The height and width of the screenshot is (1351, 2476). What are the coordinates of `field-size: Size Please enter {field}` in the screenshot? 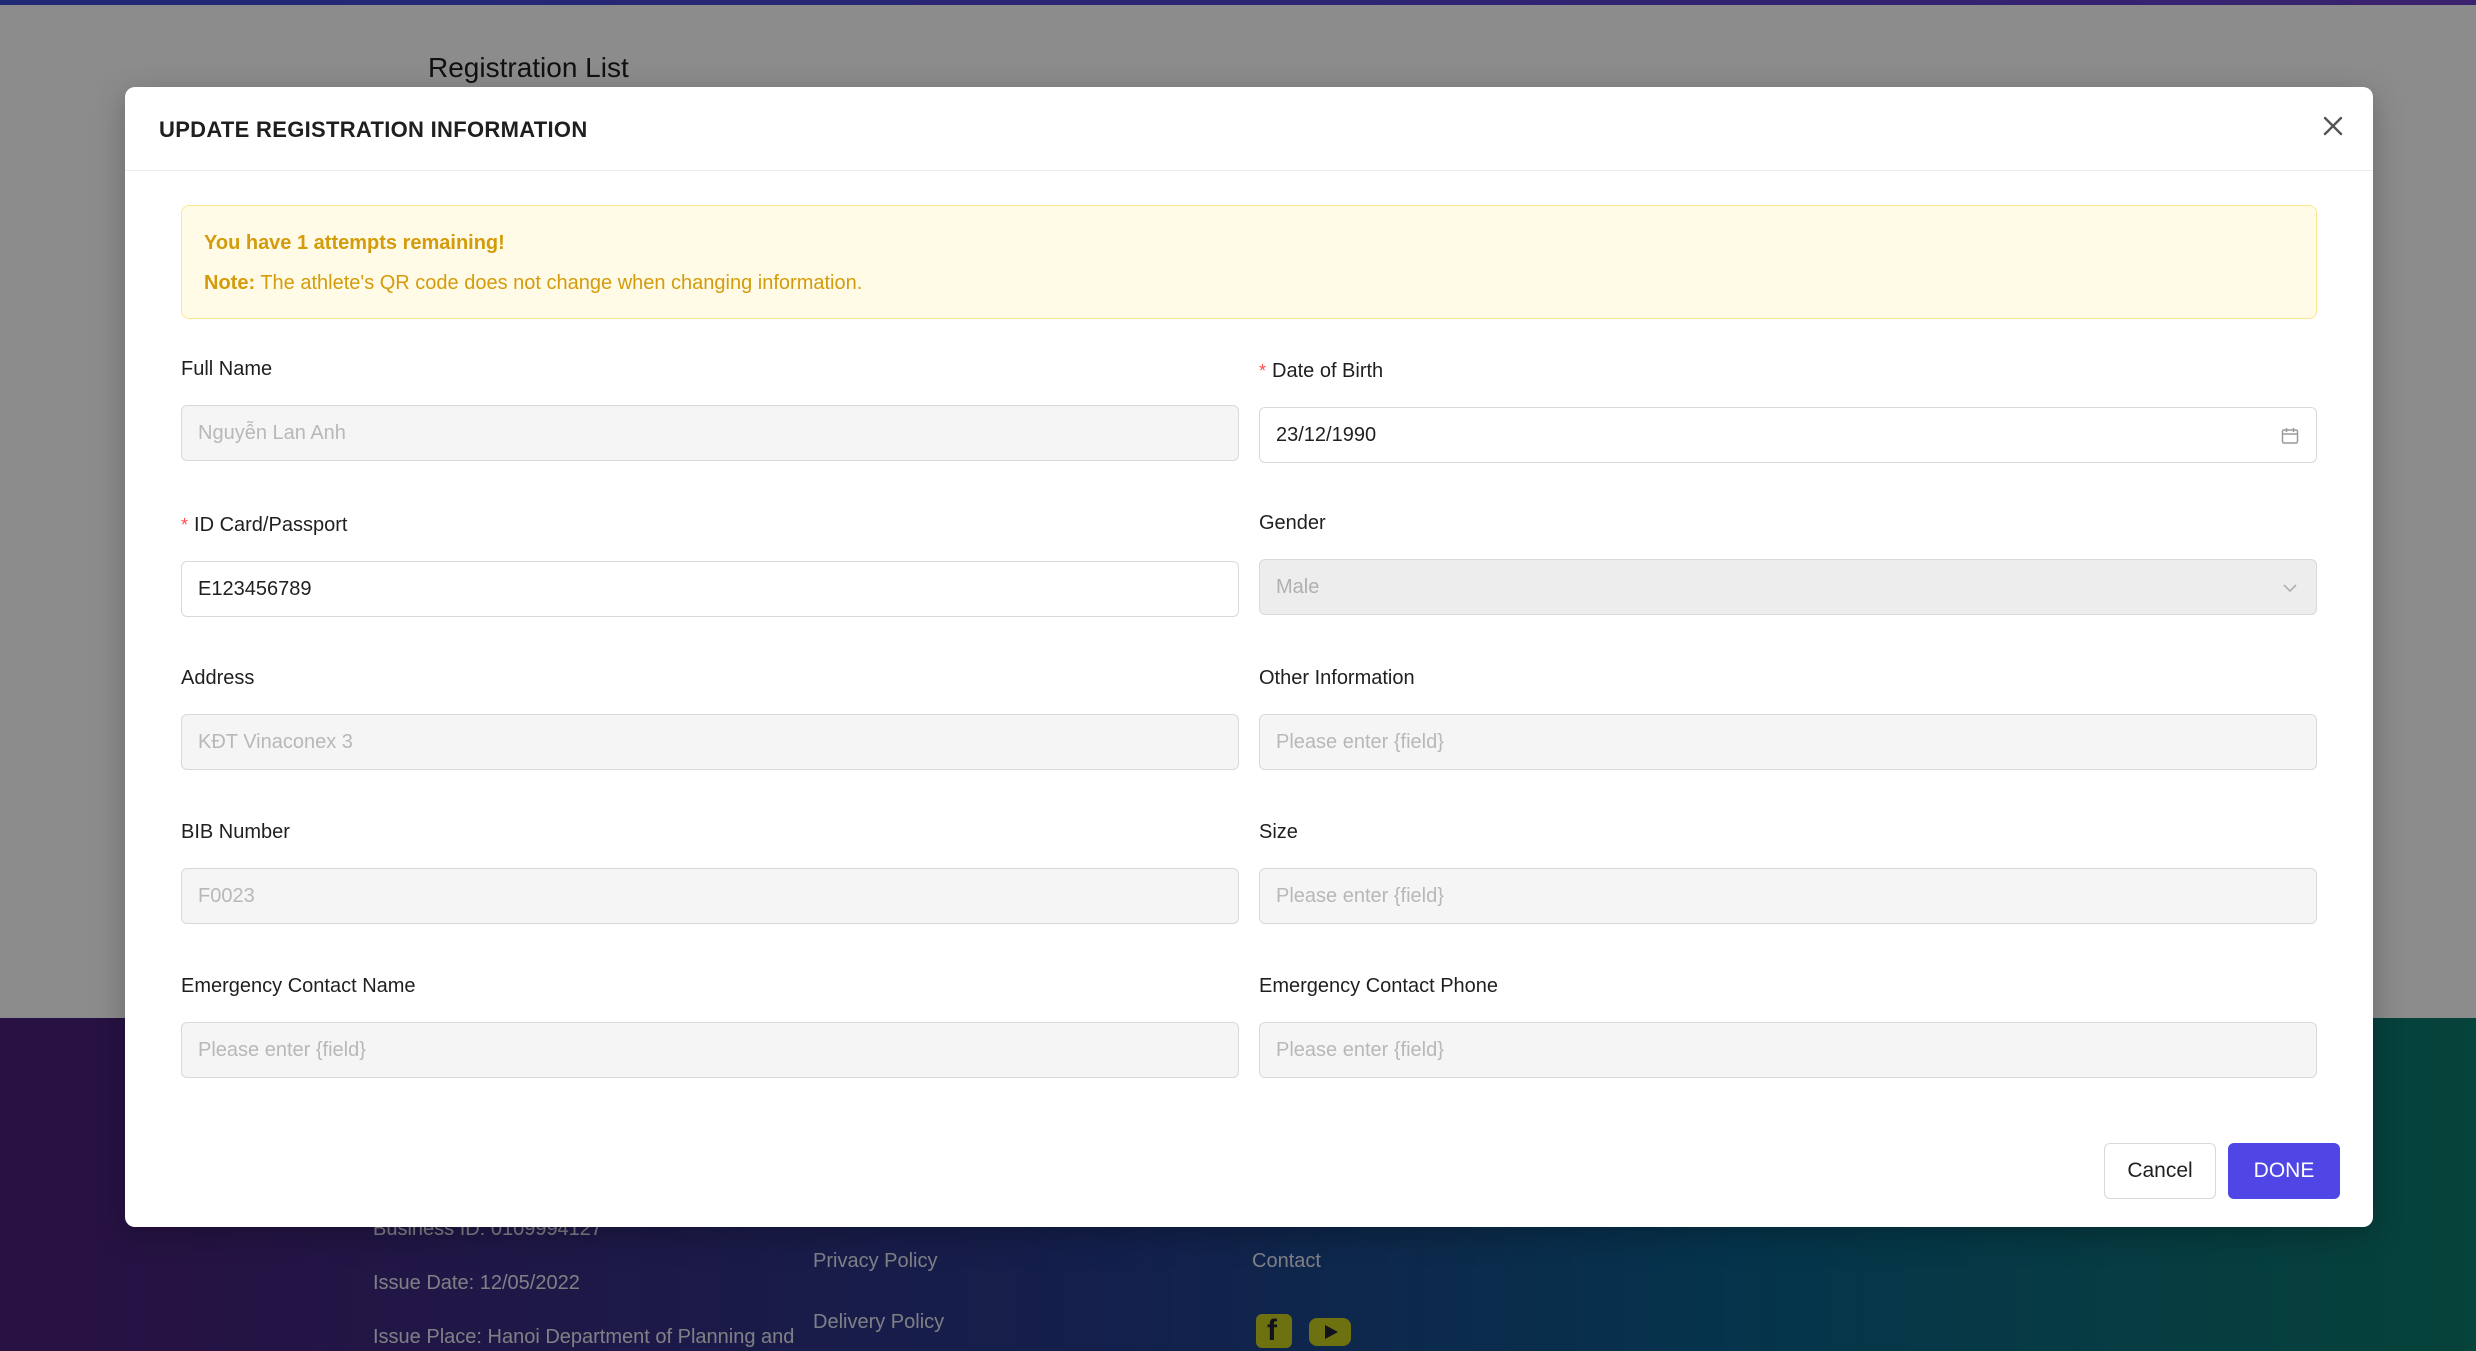 It's located at (1788, 871).